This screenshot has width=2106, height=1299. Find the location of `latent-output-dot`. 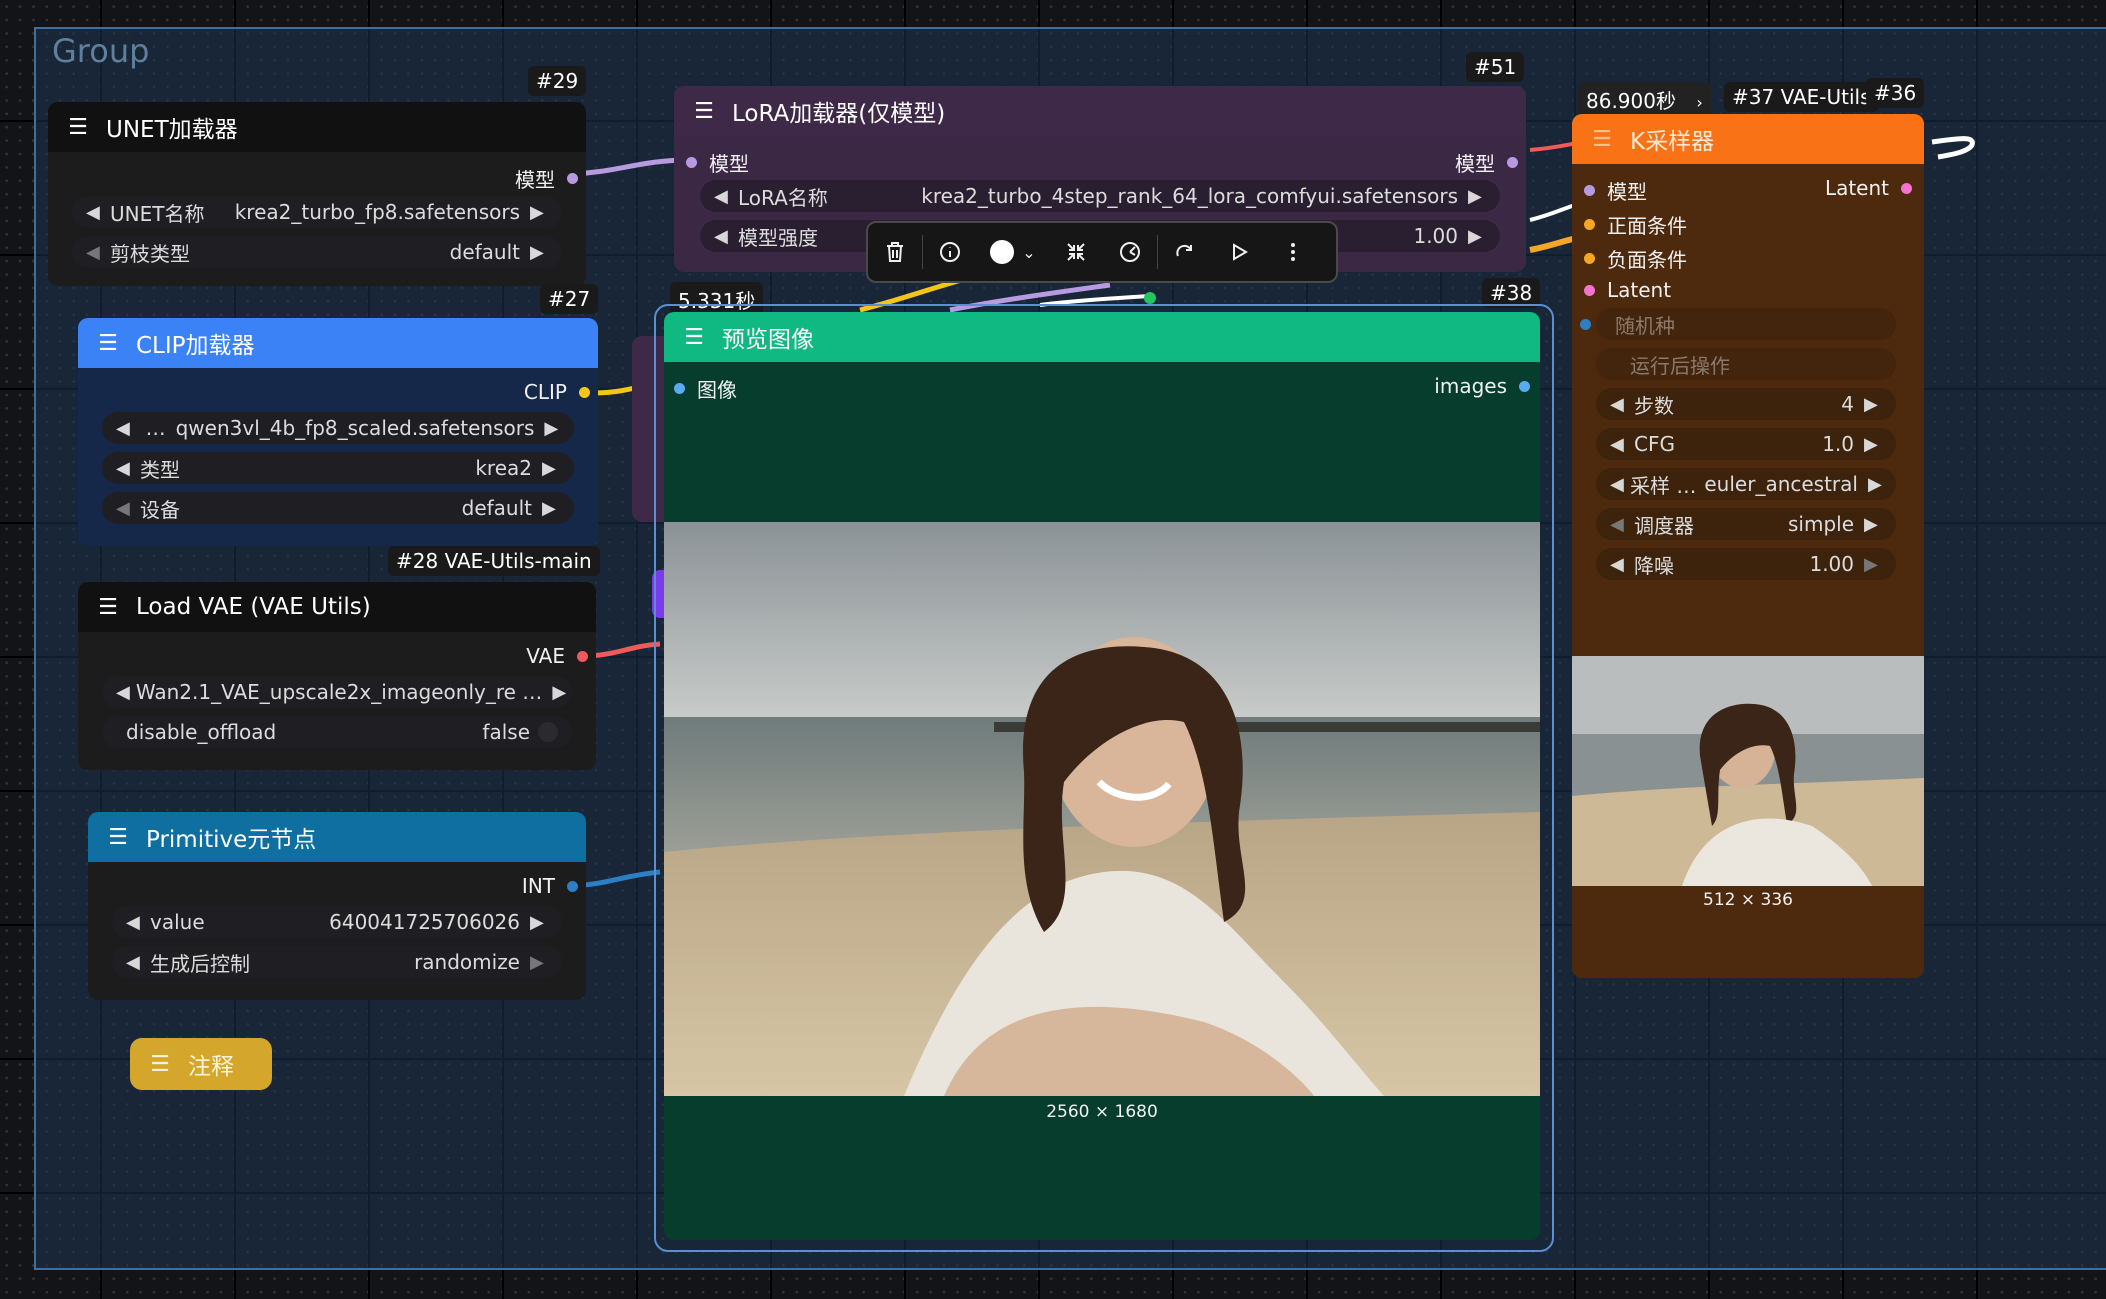

latent-output-dot is located at coordinates (1906, 188).